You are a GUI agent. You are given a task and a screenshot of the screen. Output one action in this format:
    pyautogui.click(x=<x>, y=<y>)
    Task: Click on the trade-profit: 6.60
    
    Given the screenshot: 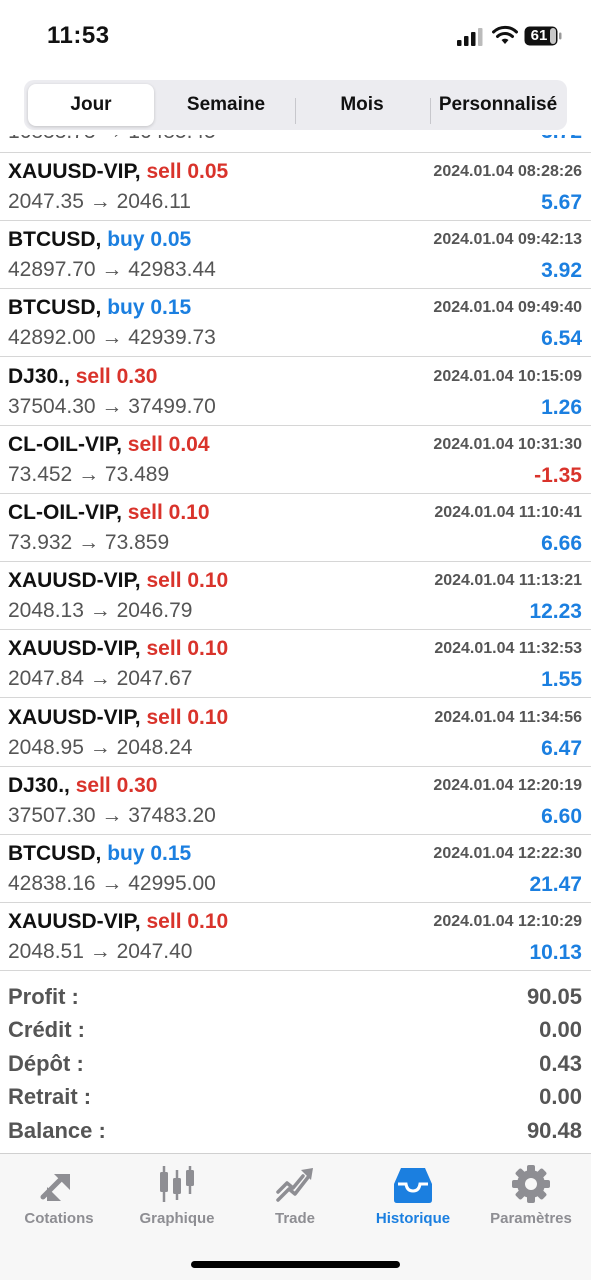 What is the action you would take?
    pyautogui.click(x=561, y=816)
    